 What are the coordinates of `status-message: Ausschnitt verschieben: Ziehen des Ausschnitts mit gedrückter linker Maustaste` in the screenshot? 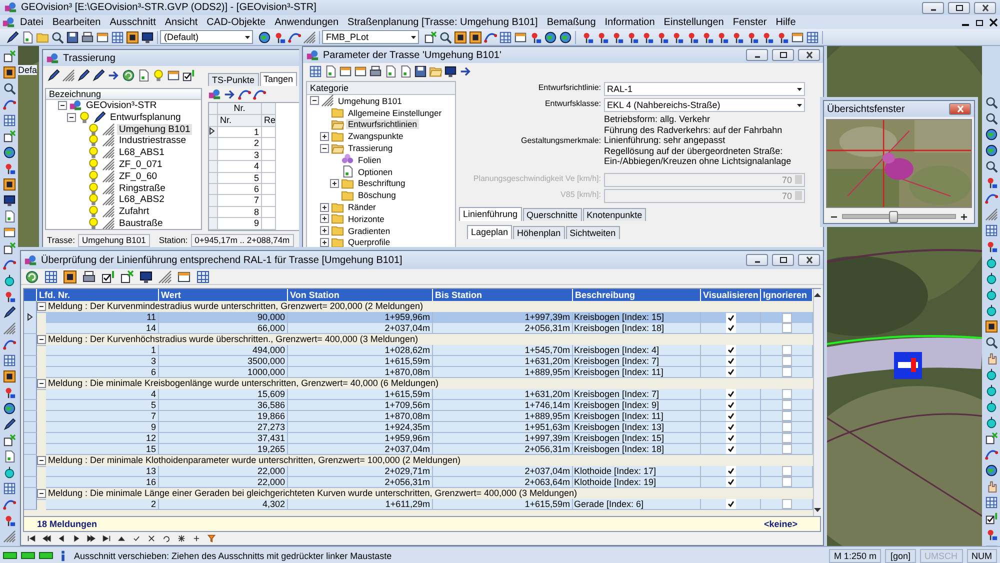 It's located at (233, 555).